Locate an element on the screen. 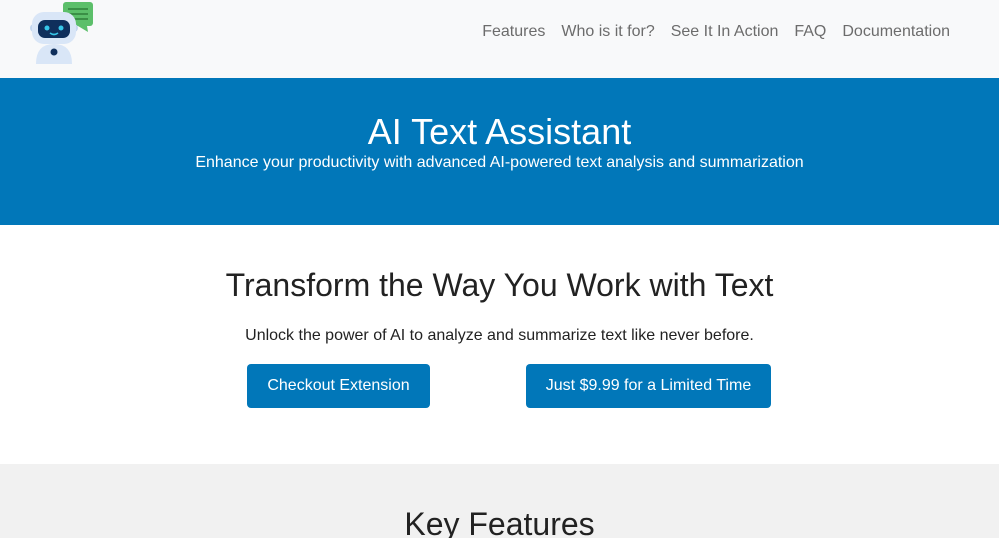 The height and width of the screenshot is (538, 999). nav-link-documentation: Documentation is located at coordinates (896, 32).